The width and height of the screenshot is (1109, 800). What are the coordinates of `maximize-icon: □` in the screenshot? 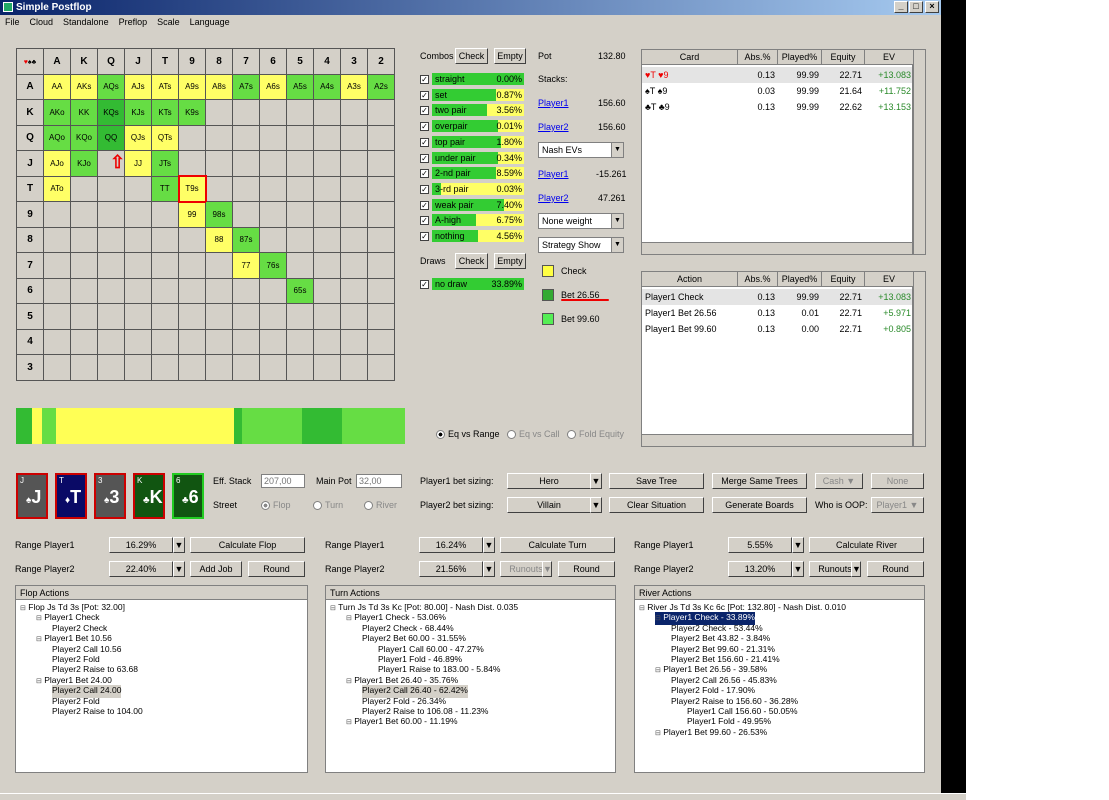 It's located at (916, 7).